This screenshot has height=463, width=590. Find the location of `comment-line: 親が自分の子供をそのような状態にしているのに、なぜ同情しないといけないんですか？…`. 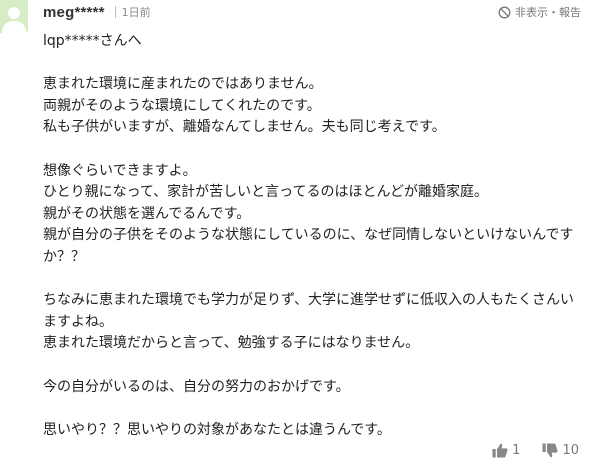

comment-line: 親が自分の子供をそのような状態にしているのに、なぜ同情しないといけないんですか？… is located at coordinates (308, 246).